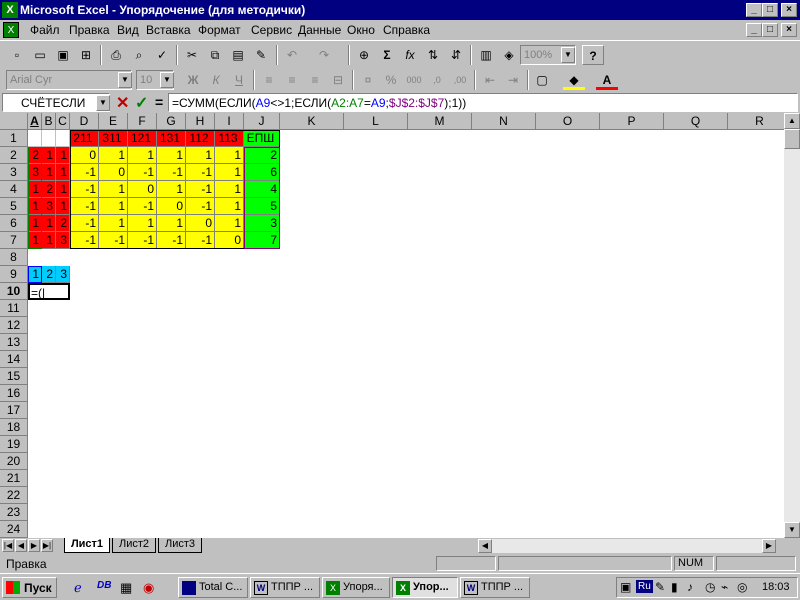 The width and height of the screenshot is (800, 600). I want to click on maximize-button: □, so click(770, 10).